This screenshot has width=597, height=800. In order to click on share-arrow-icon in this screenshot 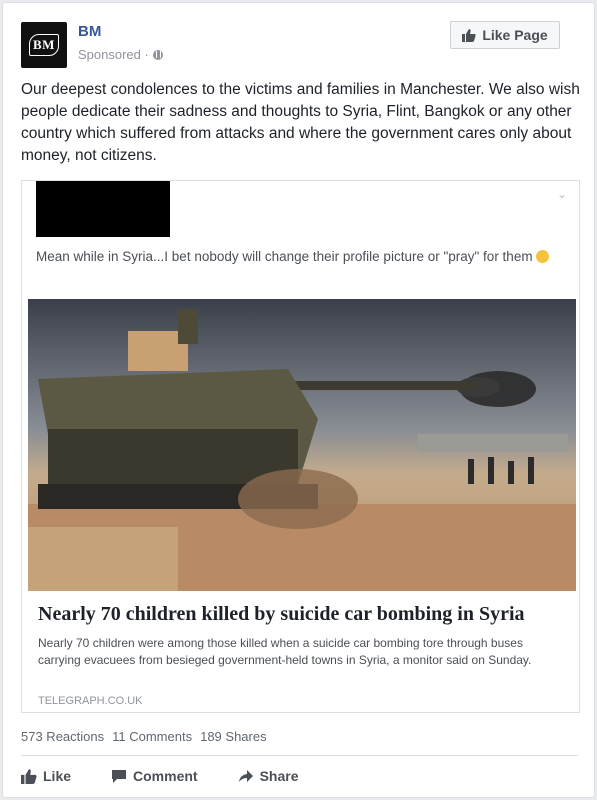, I will do `click(245, 776)`.